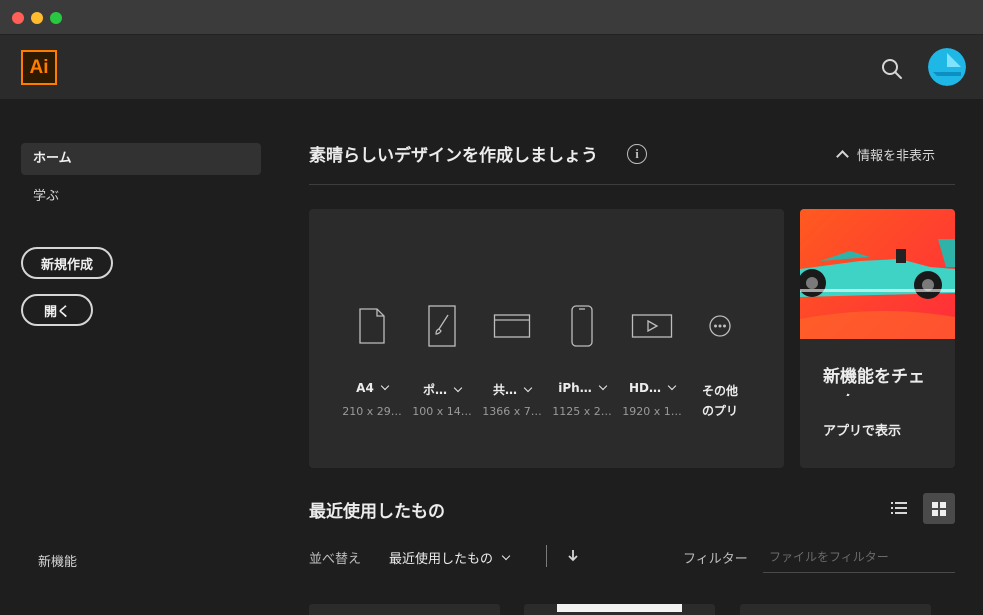  I want to click on promo-title: 新機能をチェック, so click(874, 381).